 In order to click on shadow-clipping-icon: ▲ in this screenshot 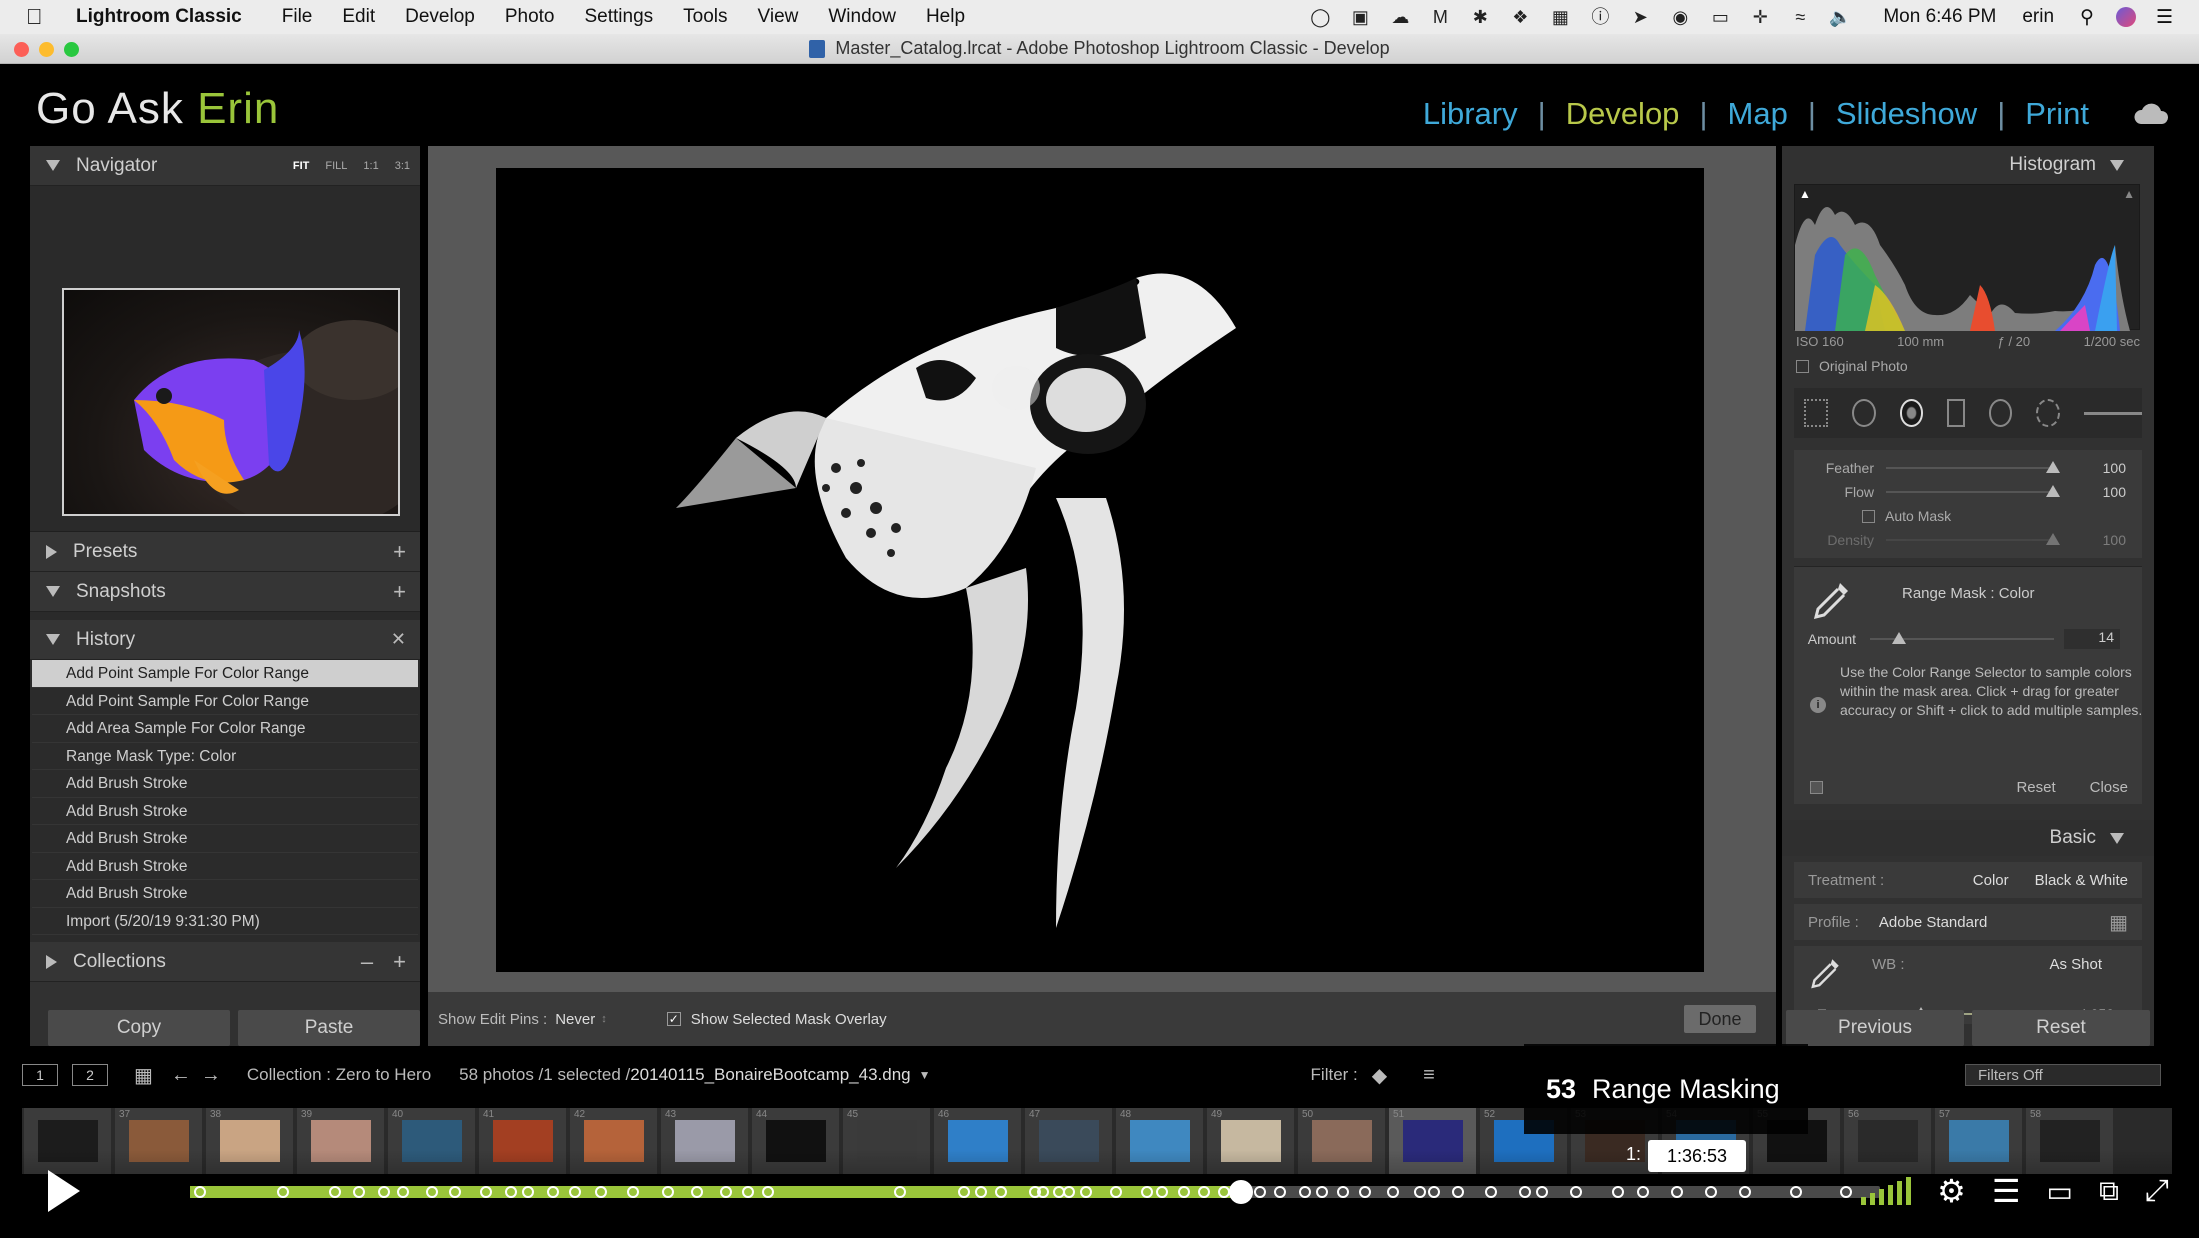, I will do `click(1805, 194)`.